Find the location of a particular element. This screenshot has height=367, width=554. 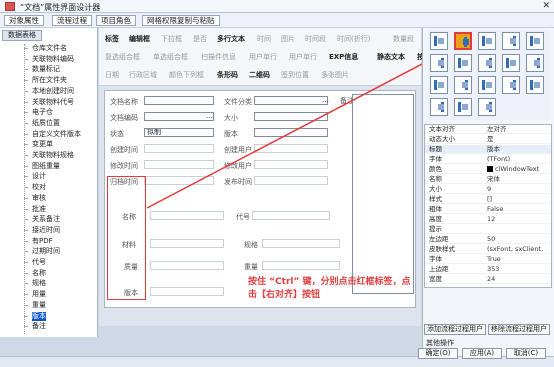

property-value: 版本 is located at coordinates (493, 149).